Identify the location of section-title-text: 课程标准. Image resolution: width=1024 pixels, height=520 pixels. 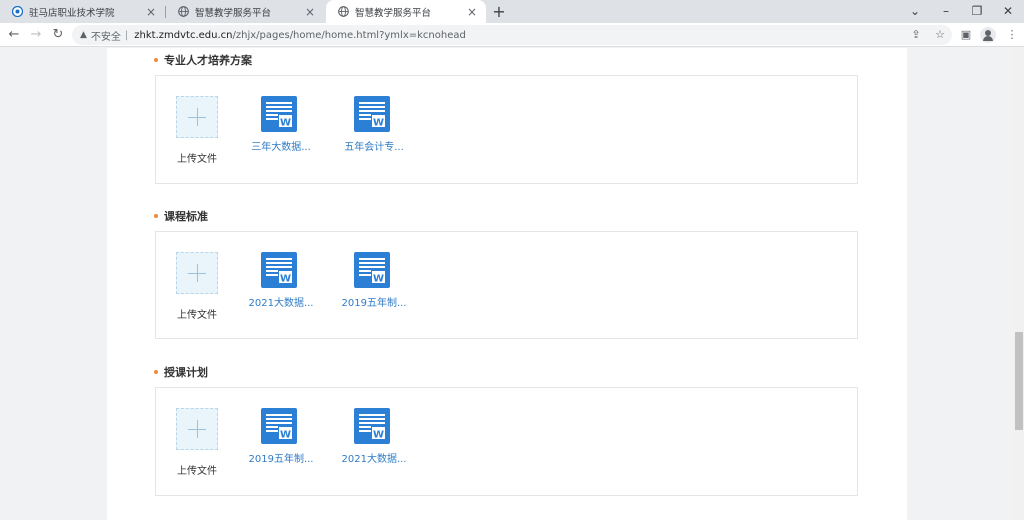
(186, 216).